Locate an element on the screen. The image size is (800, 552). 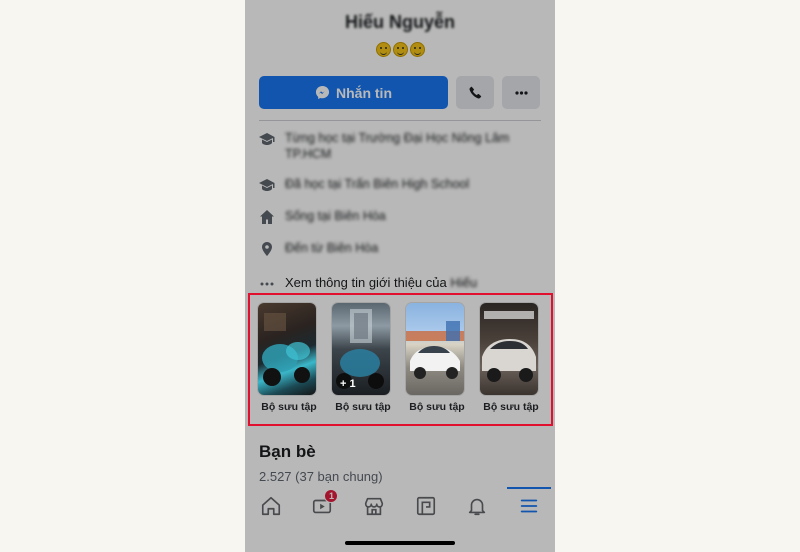
info-row-from: Đến từ Biên Hòa is located at coordinates (400, 248).